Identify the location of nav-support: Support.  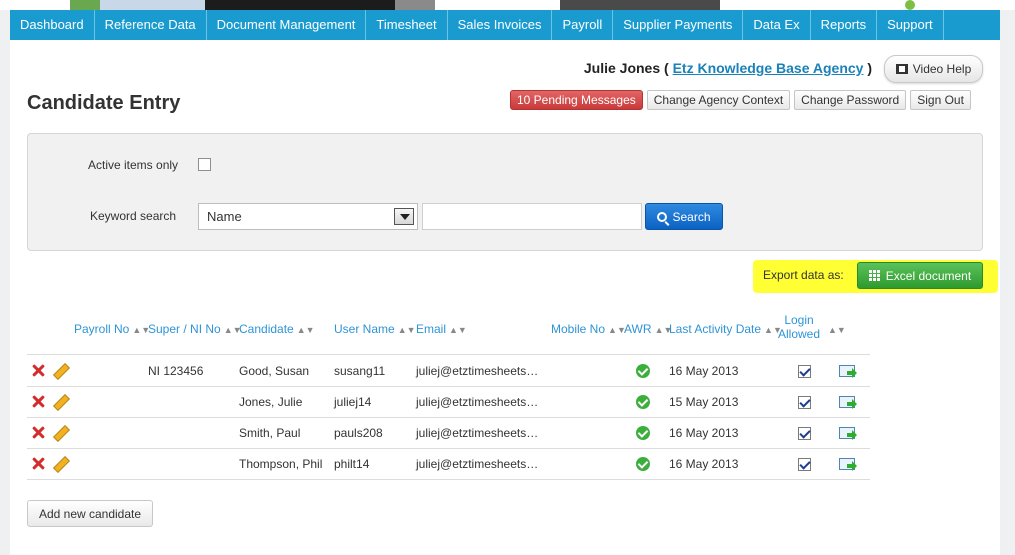
(910, 25).